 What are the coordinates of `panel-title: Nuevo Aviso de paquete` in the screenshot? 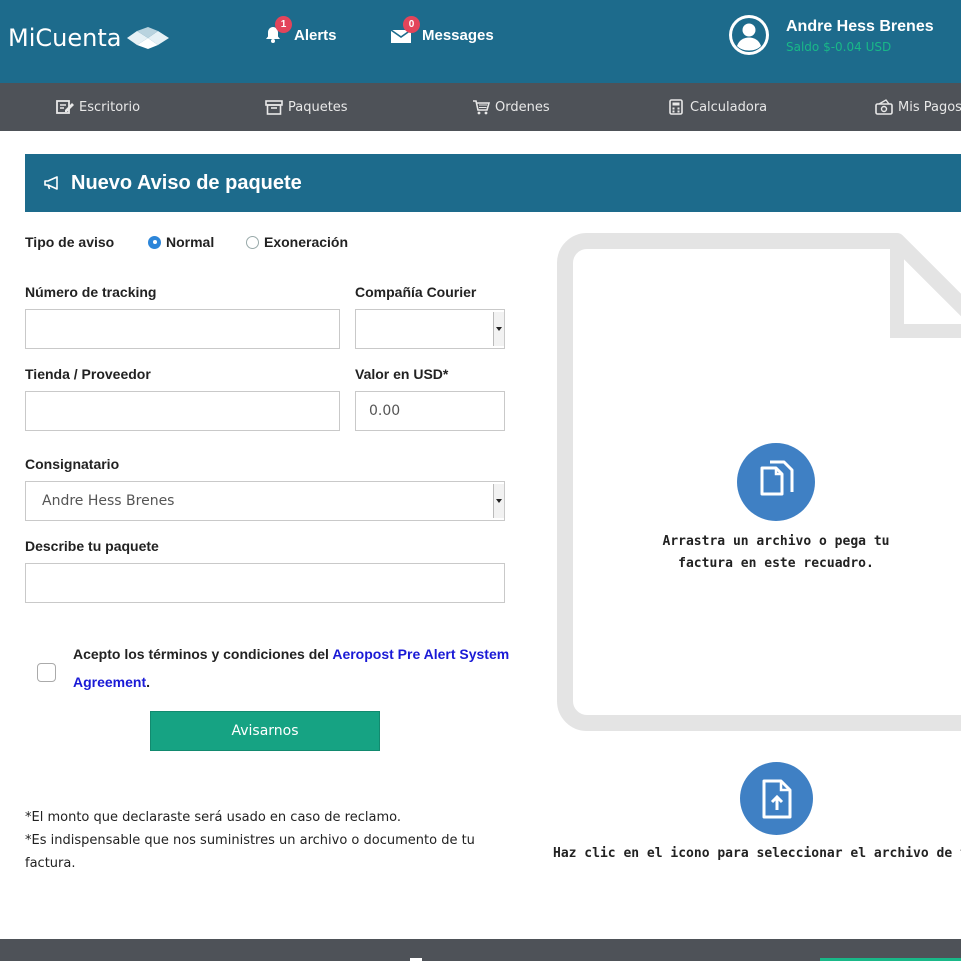 It's located at (186, 182).